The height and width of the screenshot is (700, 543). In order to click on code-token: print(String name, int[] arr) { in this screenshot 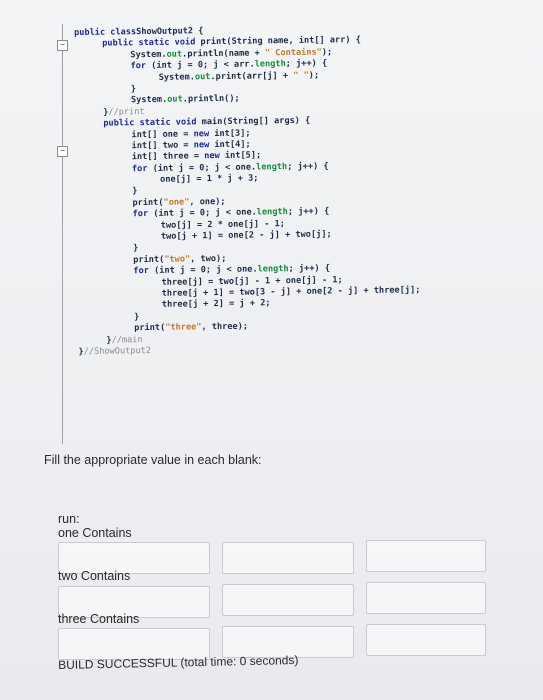, I will do `click(278, 41)`.